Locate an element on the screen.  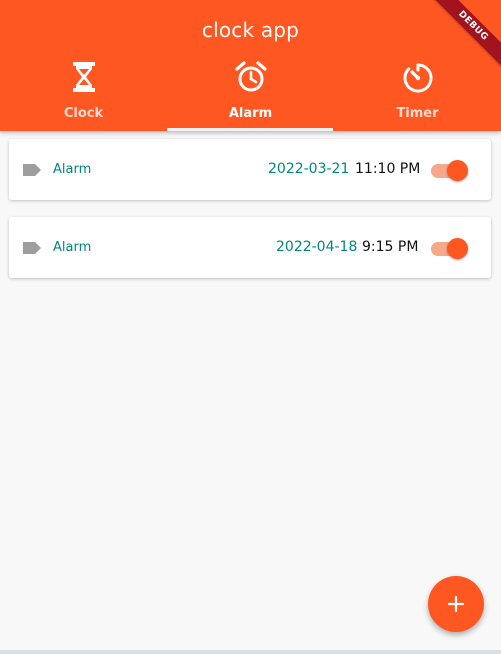
tab-label-alarm: Alarm is located at coordinates (250, 113).